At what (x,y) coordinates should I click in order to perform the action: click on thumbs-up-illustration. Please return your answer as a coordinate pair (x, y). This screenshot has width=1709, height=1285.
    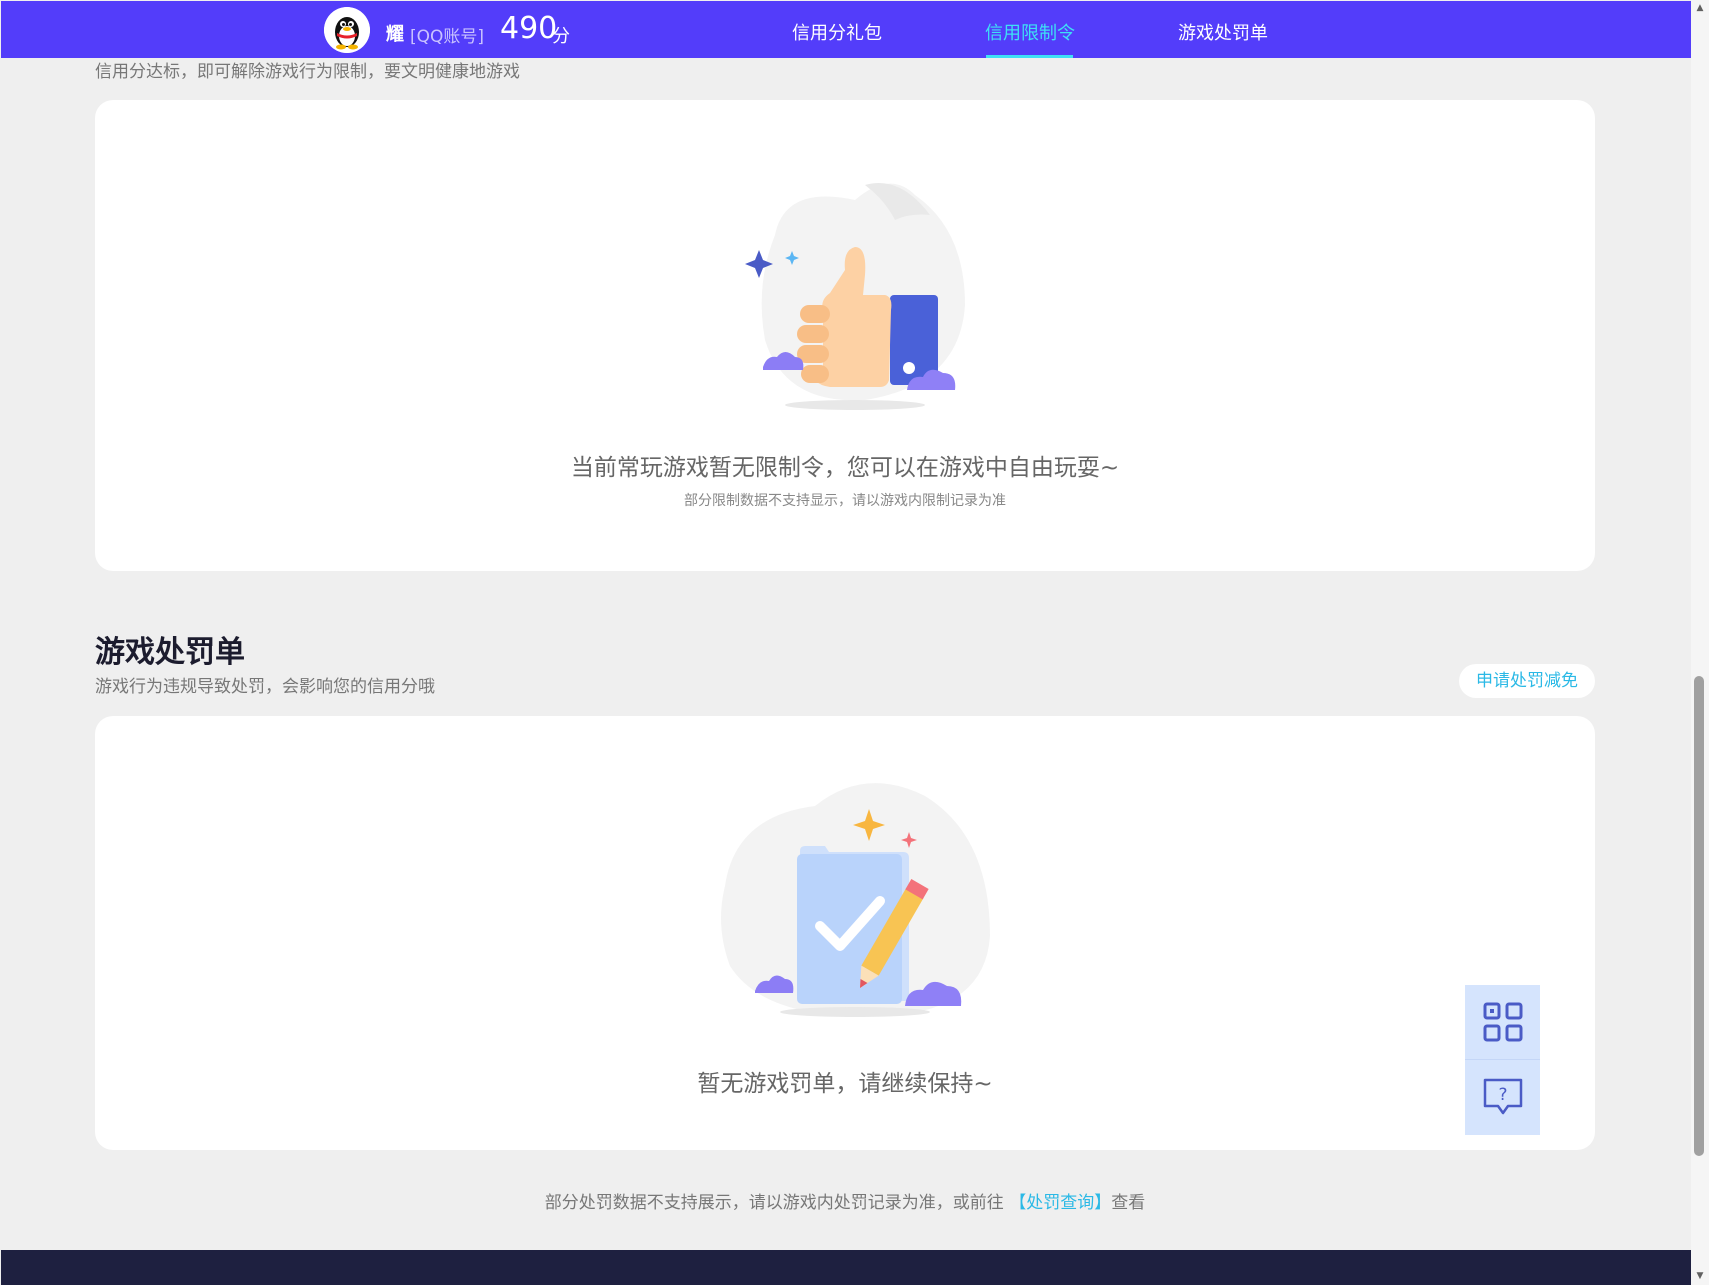
    Looking at the image, I should click on (855, 296).